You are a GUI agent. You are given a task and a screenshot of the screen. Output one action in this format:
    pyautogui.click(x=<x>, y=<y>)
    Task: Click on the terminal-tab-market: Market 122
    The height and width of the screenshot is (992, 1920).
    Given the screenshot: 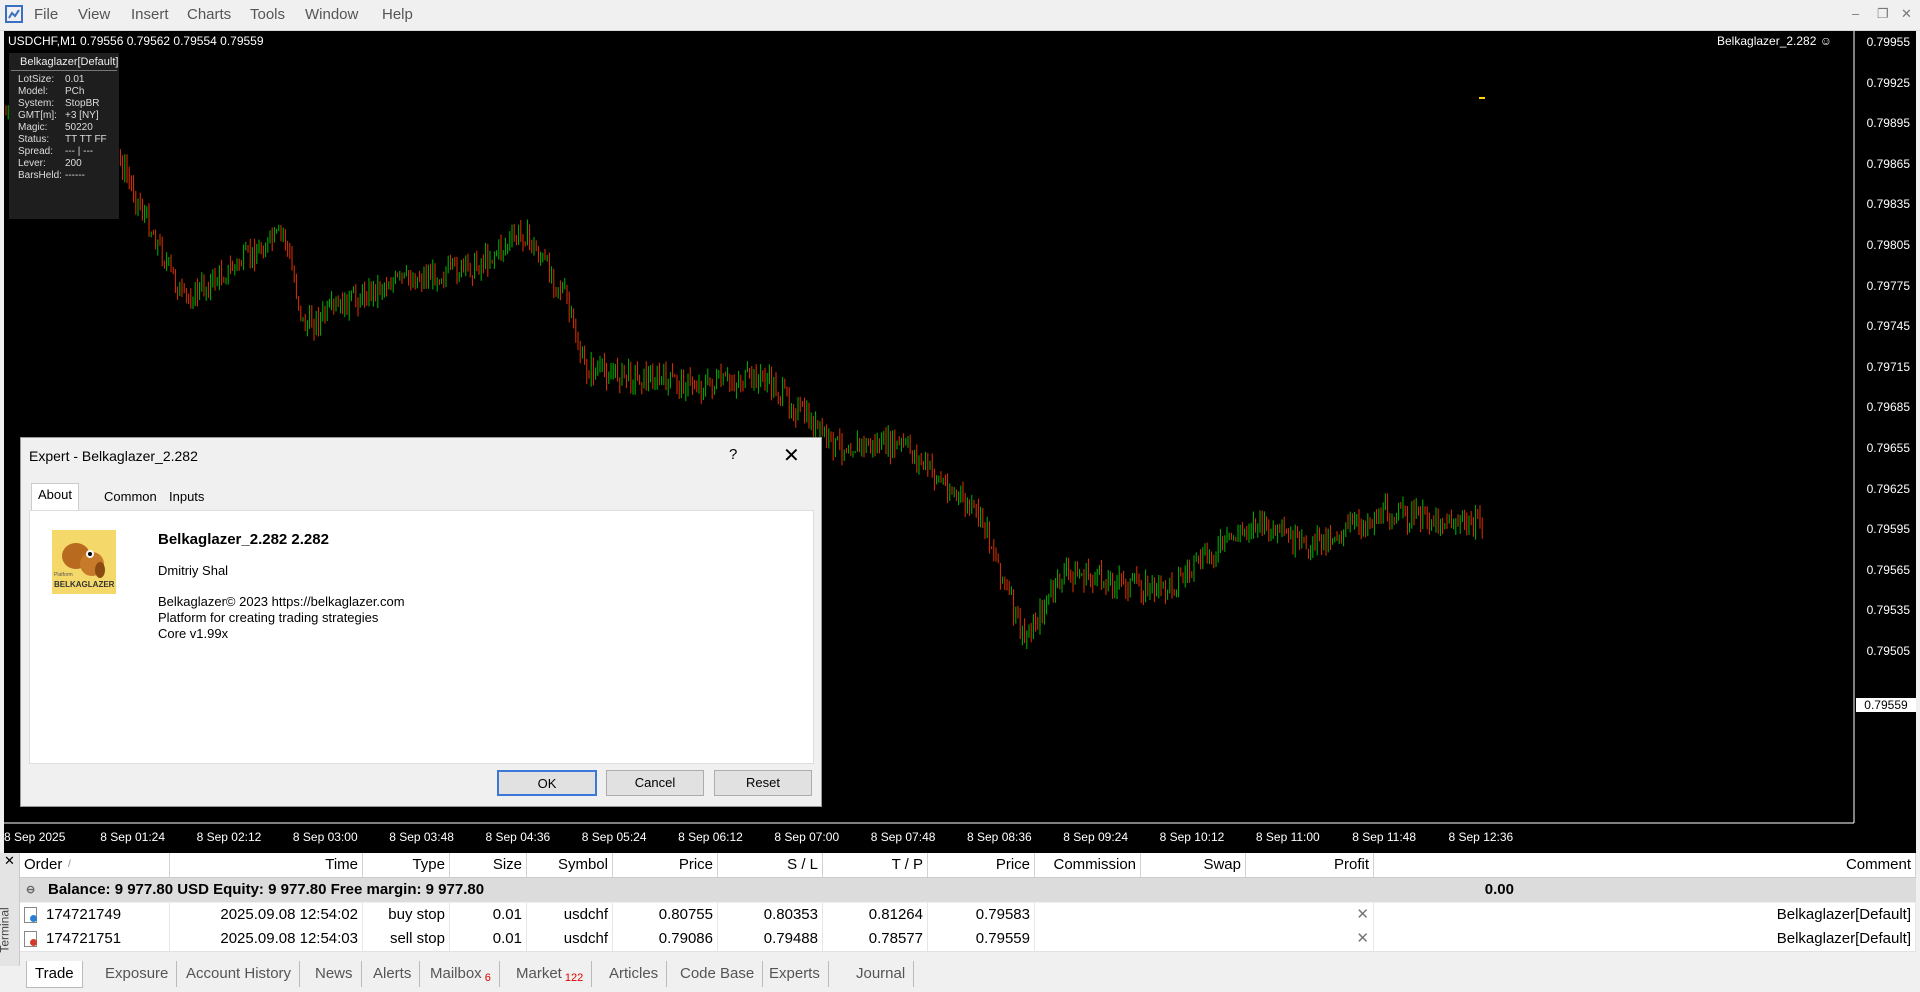 What is the action you would take?
    pyautogui.click(x=550, y=974)
    